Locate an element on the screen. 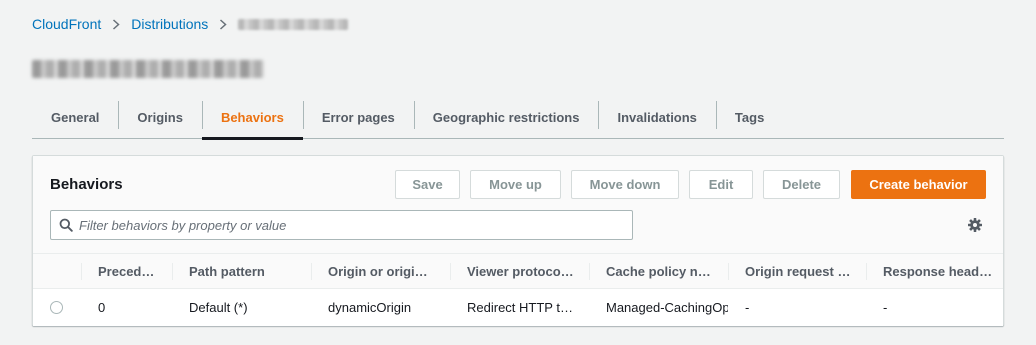  select-column-header is located at coordinates (57, 271).